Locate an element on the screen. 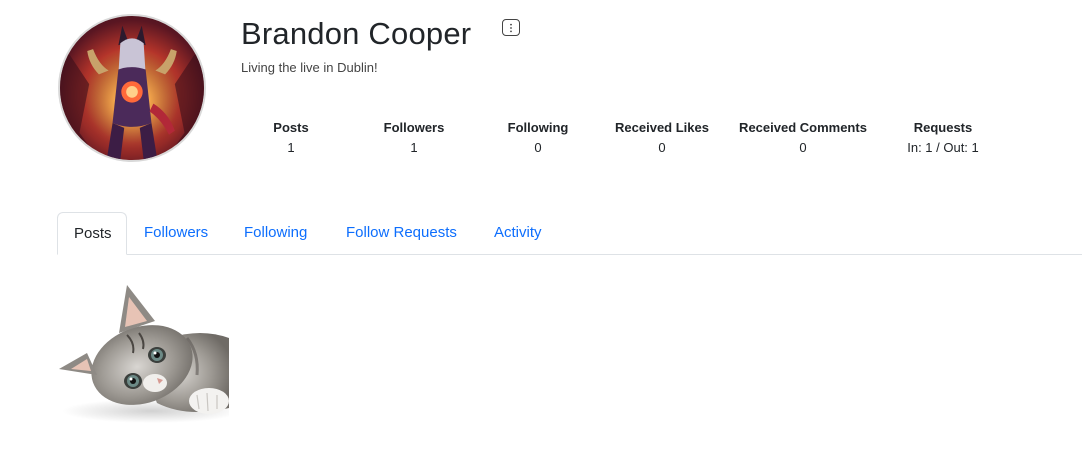 The image size is (1082, 464). stat-label: Received Likes is located at coordinates (662, 127).